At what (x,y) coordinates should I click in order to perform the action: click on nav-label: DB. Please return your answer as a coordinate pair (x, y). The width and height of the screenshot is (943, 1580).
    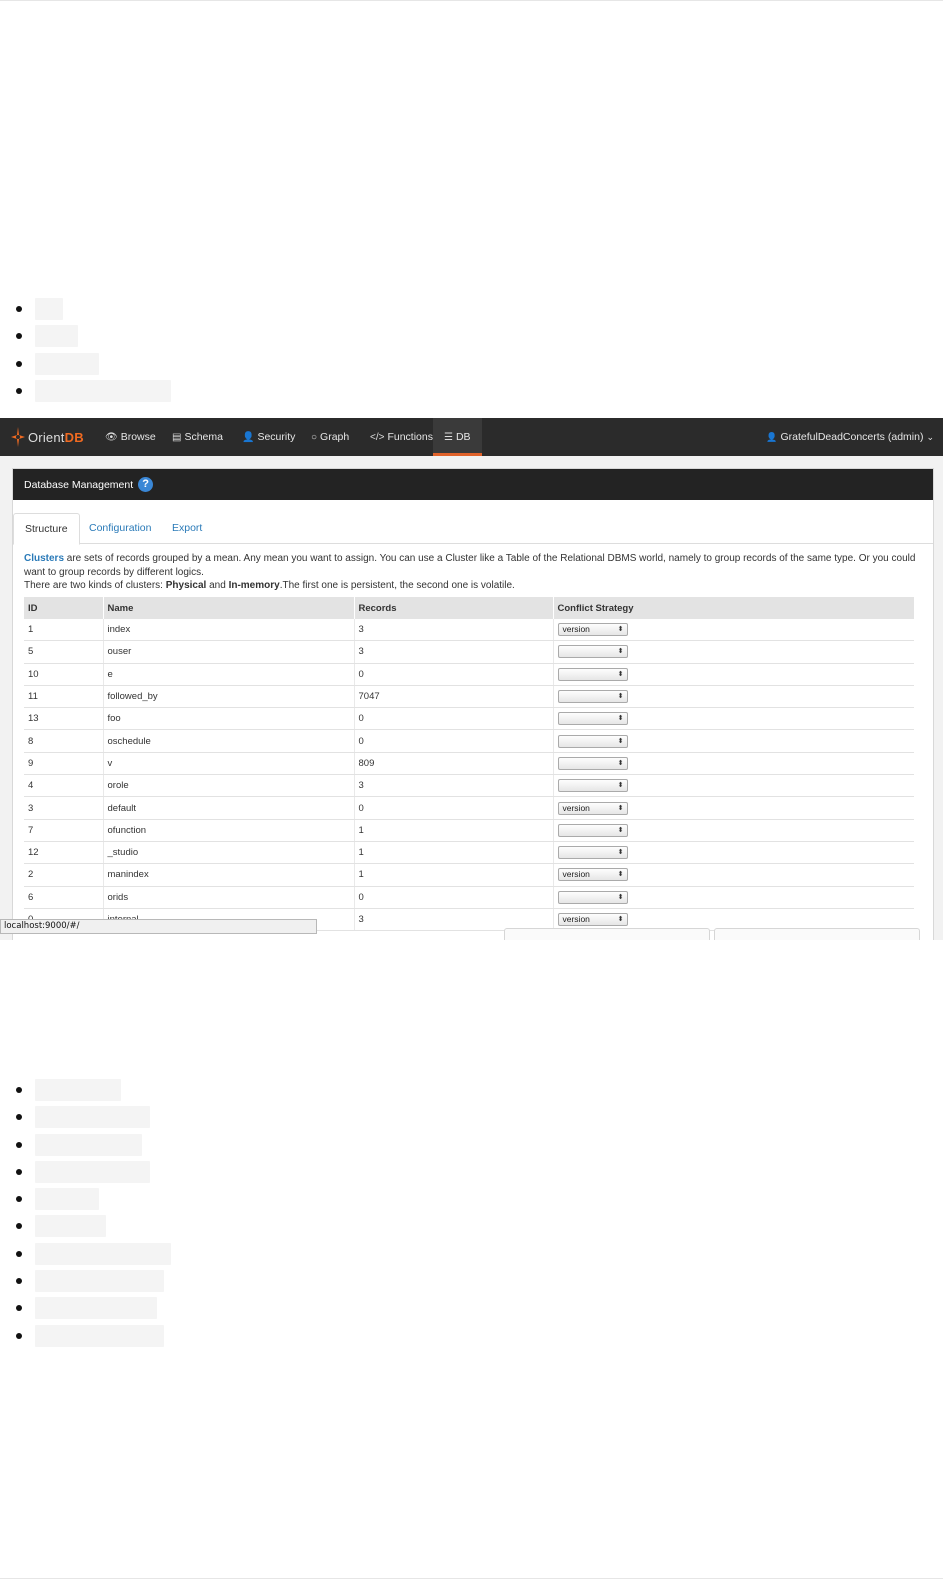
    Looking at the image, I should click on (463, 437).